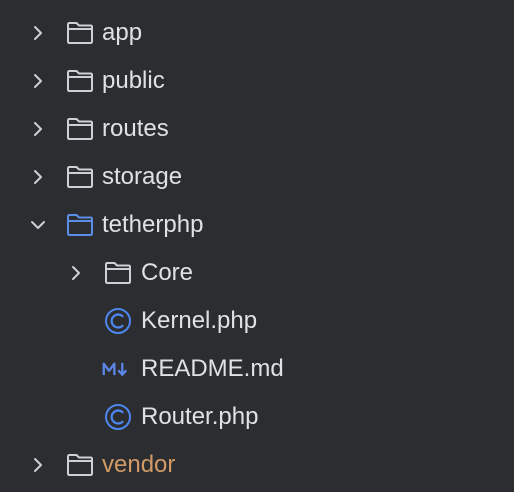 The image size is (514, 492). I want to click on tree-item-label: public, so click(133, 80).